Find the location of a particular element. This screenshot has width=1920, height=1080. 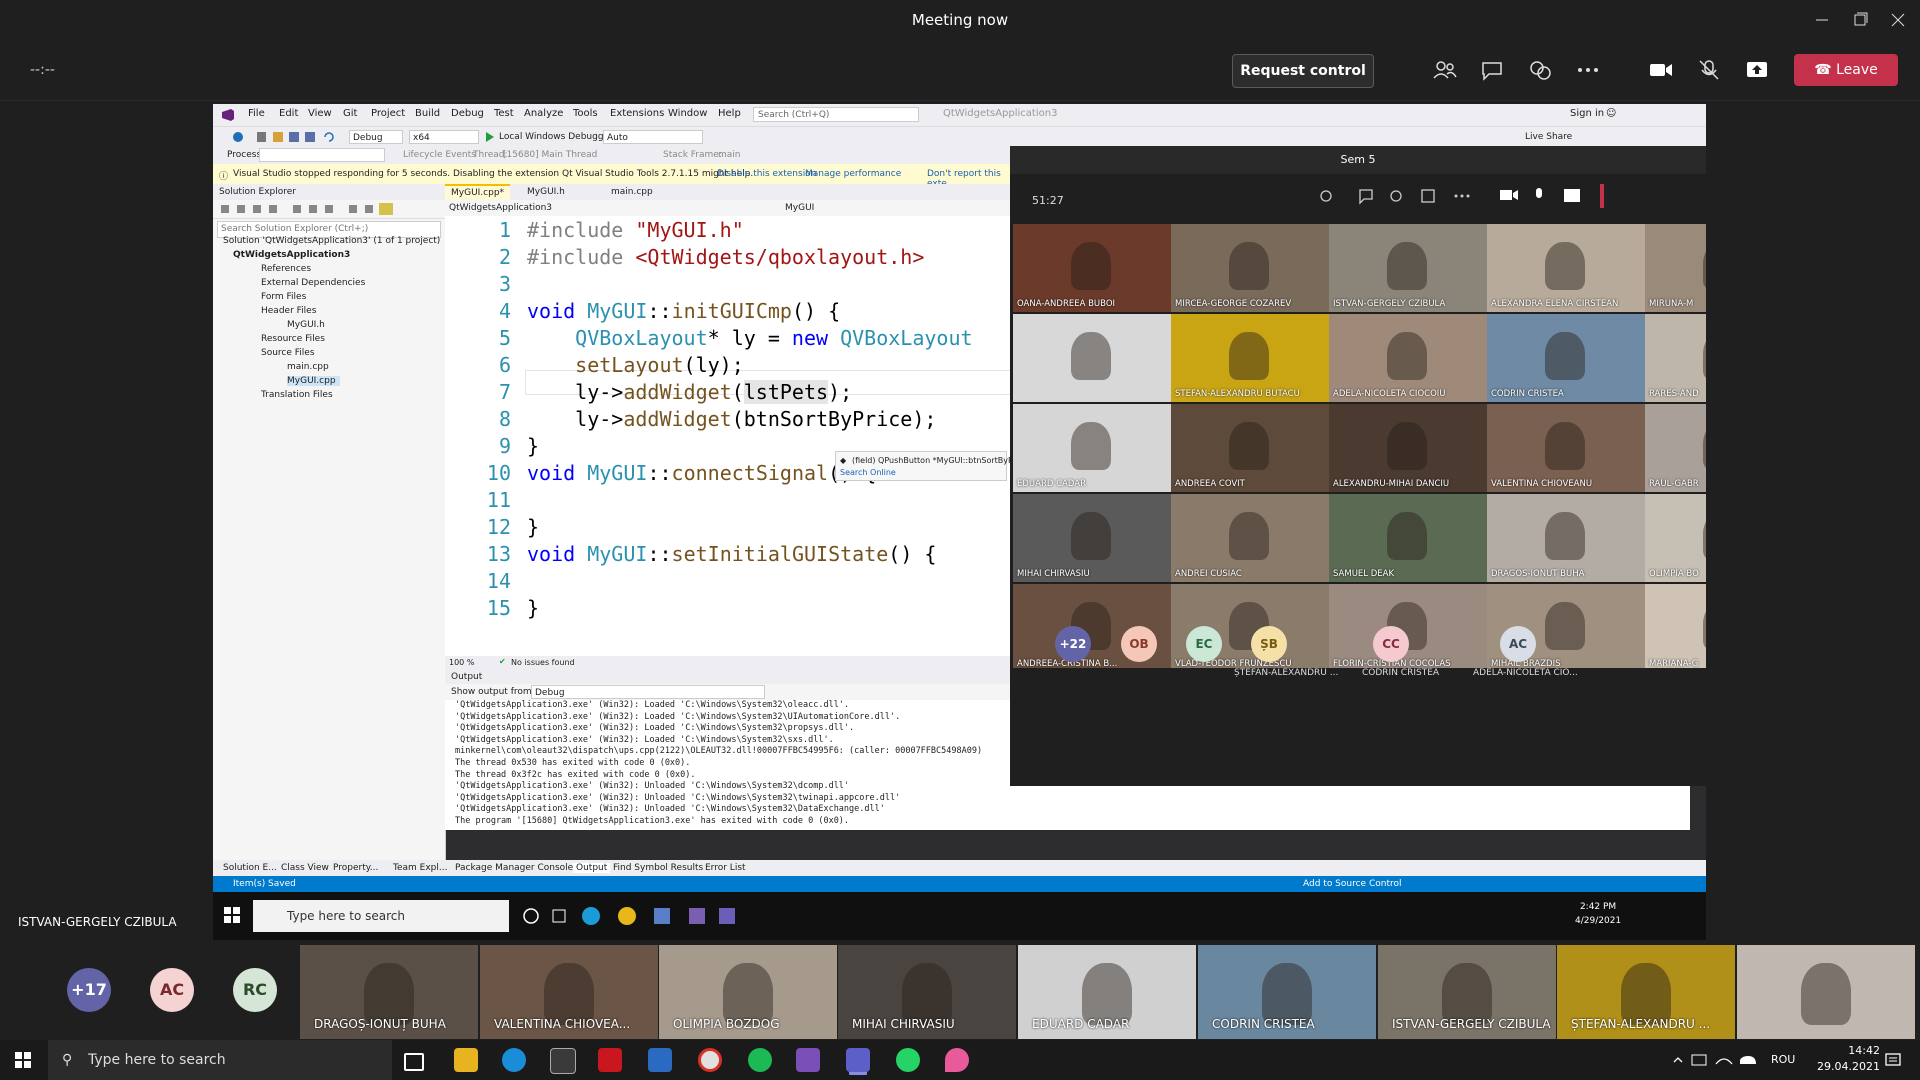

shared-taskbar-search: Type here to search is located at coordinates (381, 916).